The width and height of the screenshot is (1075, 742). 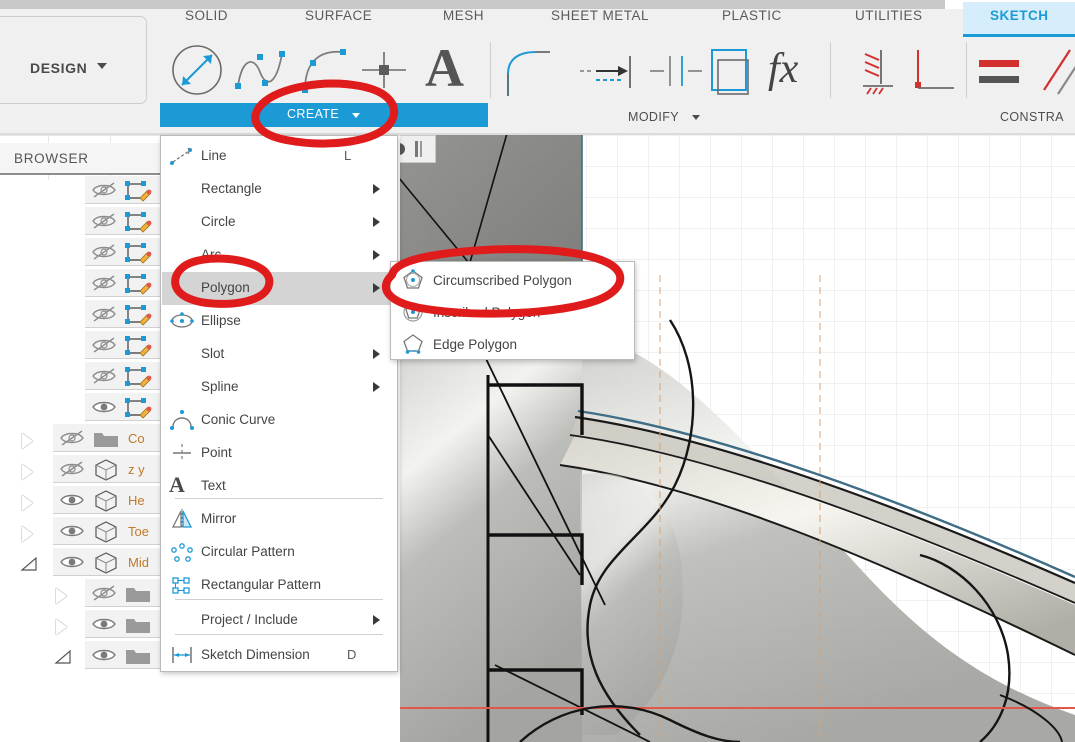 What do you see at coordinates (783, 69) in the screenshot?
I see `change-parameters-icon: fx` at bounding box center [783, 69].